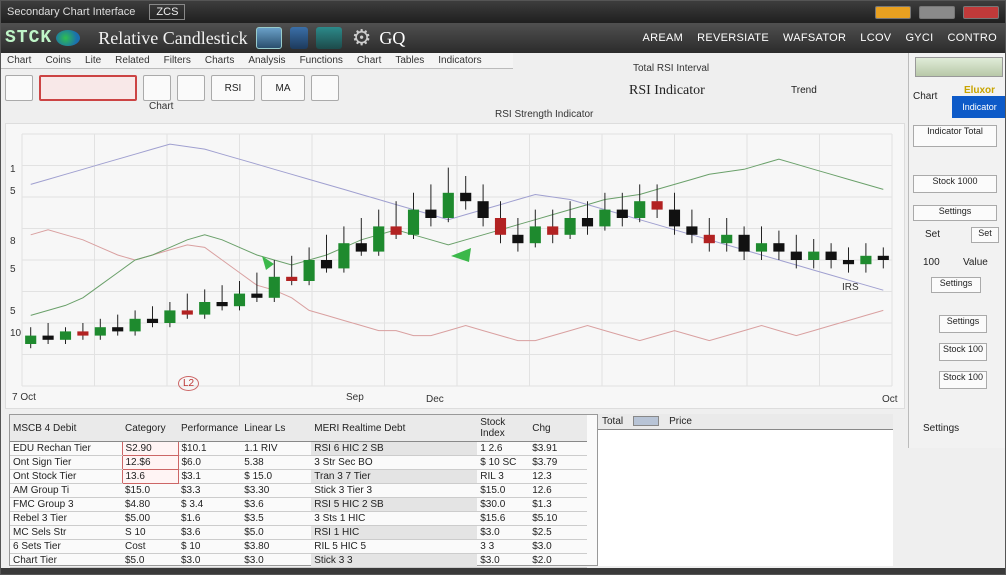  What do you see at coordinates (157, 88) in the screenshot?
I see `cursor-tool` at bounding box center [157, 88].